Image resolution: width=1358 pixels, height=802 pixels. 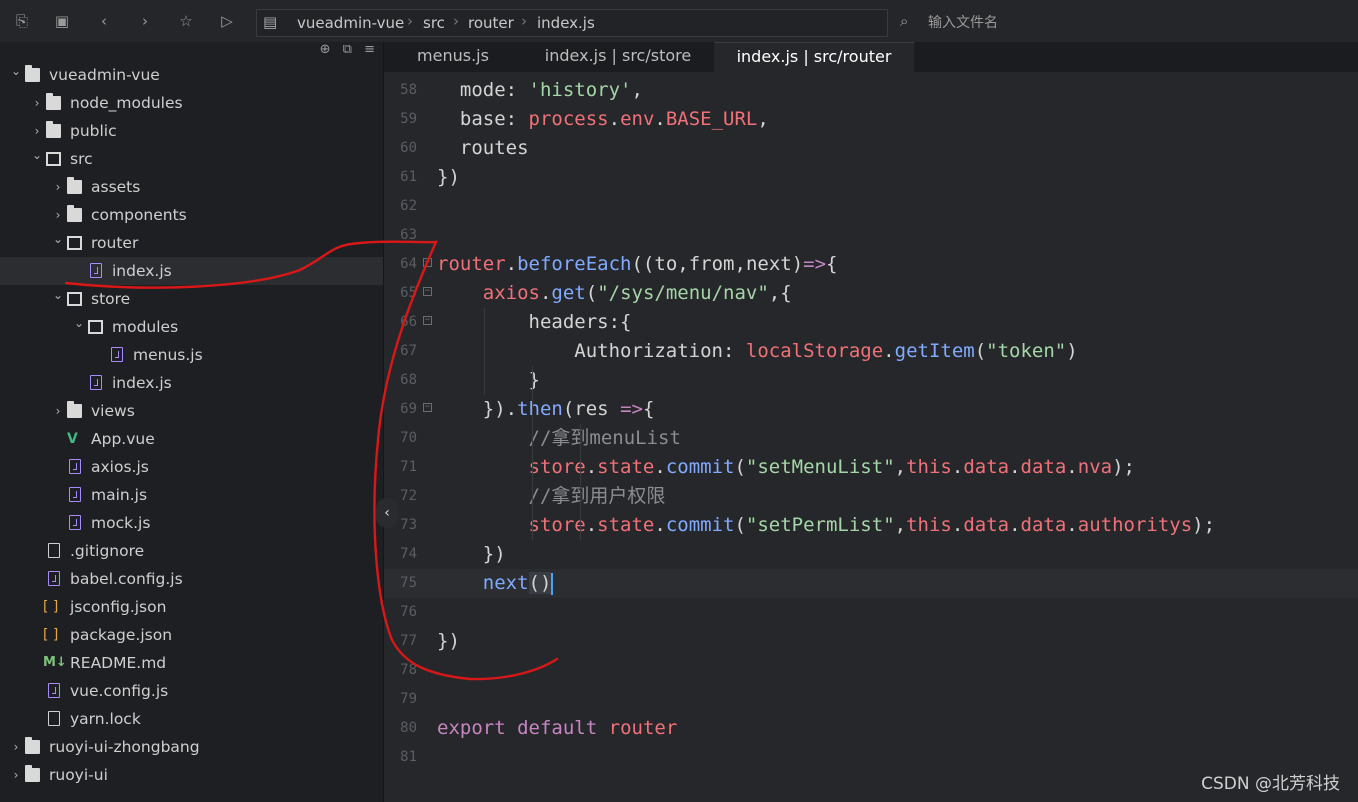 I want to click on breadcrumb-router: router, so click(x=491, y=23).